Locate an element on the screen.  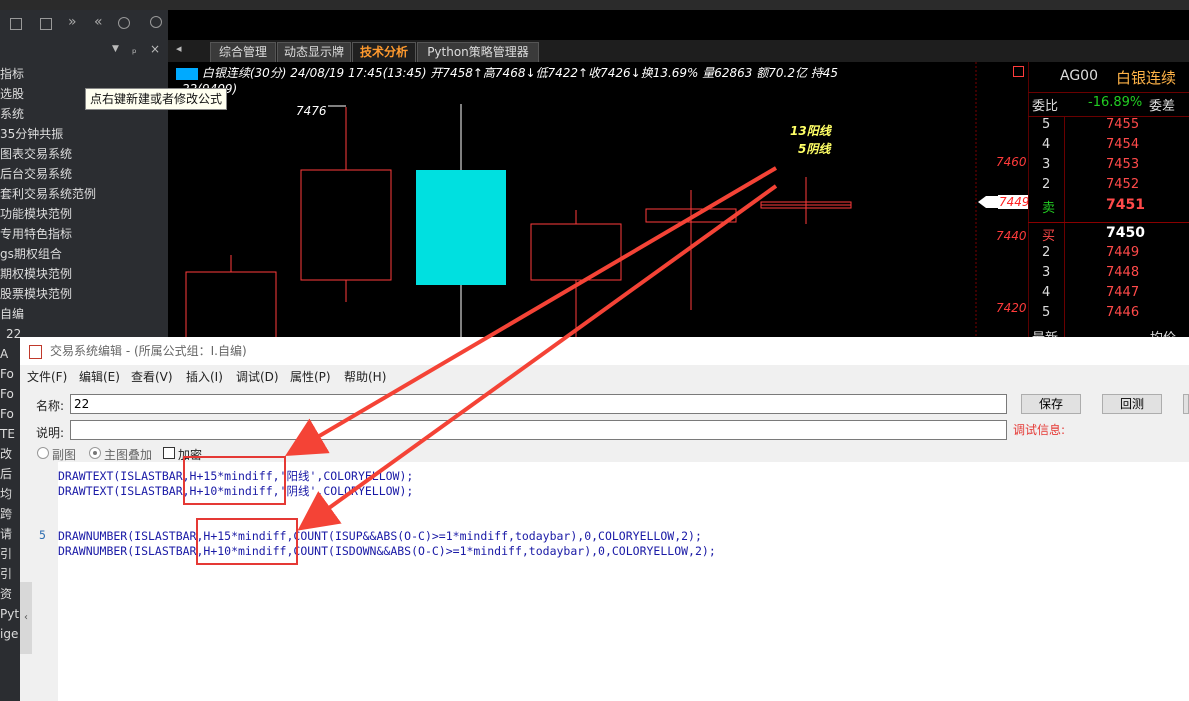
price-tick-current: 7449 is located at coordinates (1014, 202).